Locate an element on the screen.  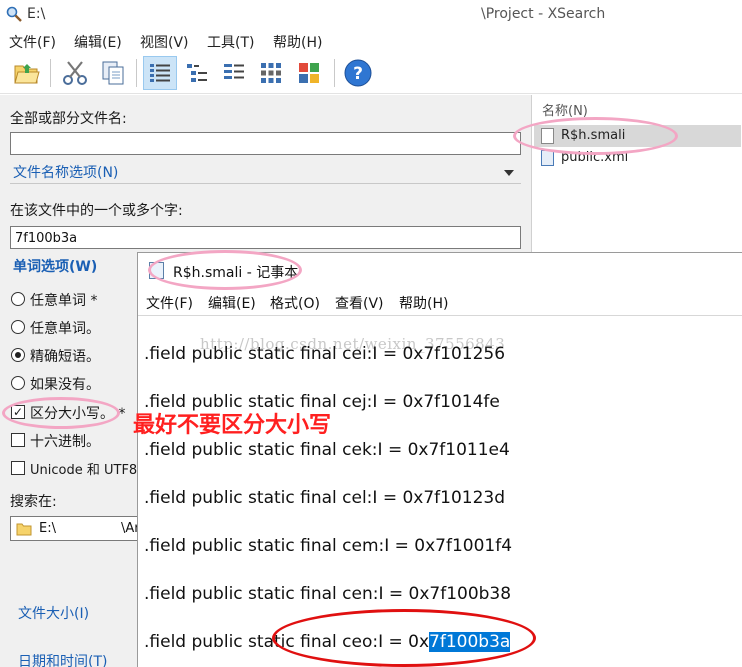
filename-options-divider is located at coordinates (265, 183).